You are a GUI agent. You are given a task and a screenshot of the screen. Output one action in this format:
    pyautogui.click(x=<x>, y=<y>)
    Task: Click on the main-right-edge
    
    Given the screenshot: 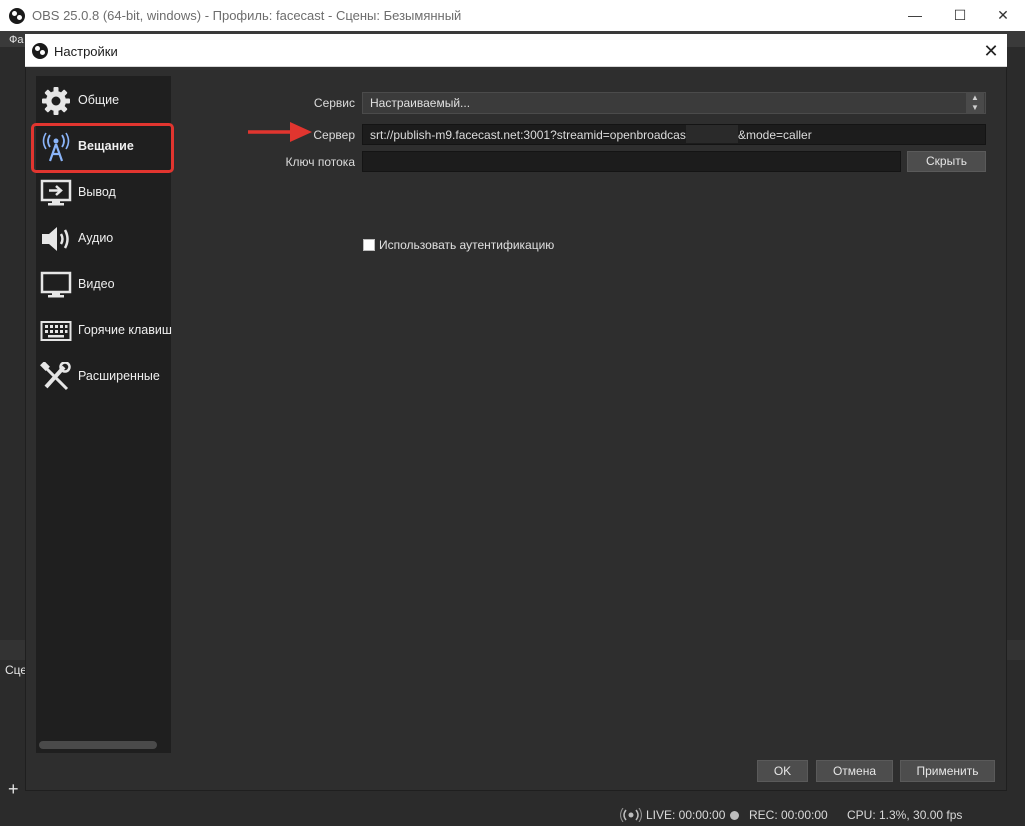 What is the action you would take?
    pyautogui.click(x=1016, y=436)
    